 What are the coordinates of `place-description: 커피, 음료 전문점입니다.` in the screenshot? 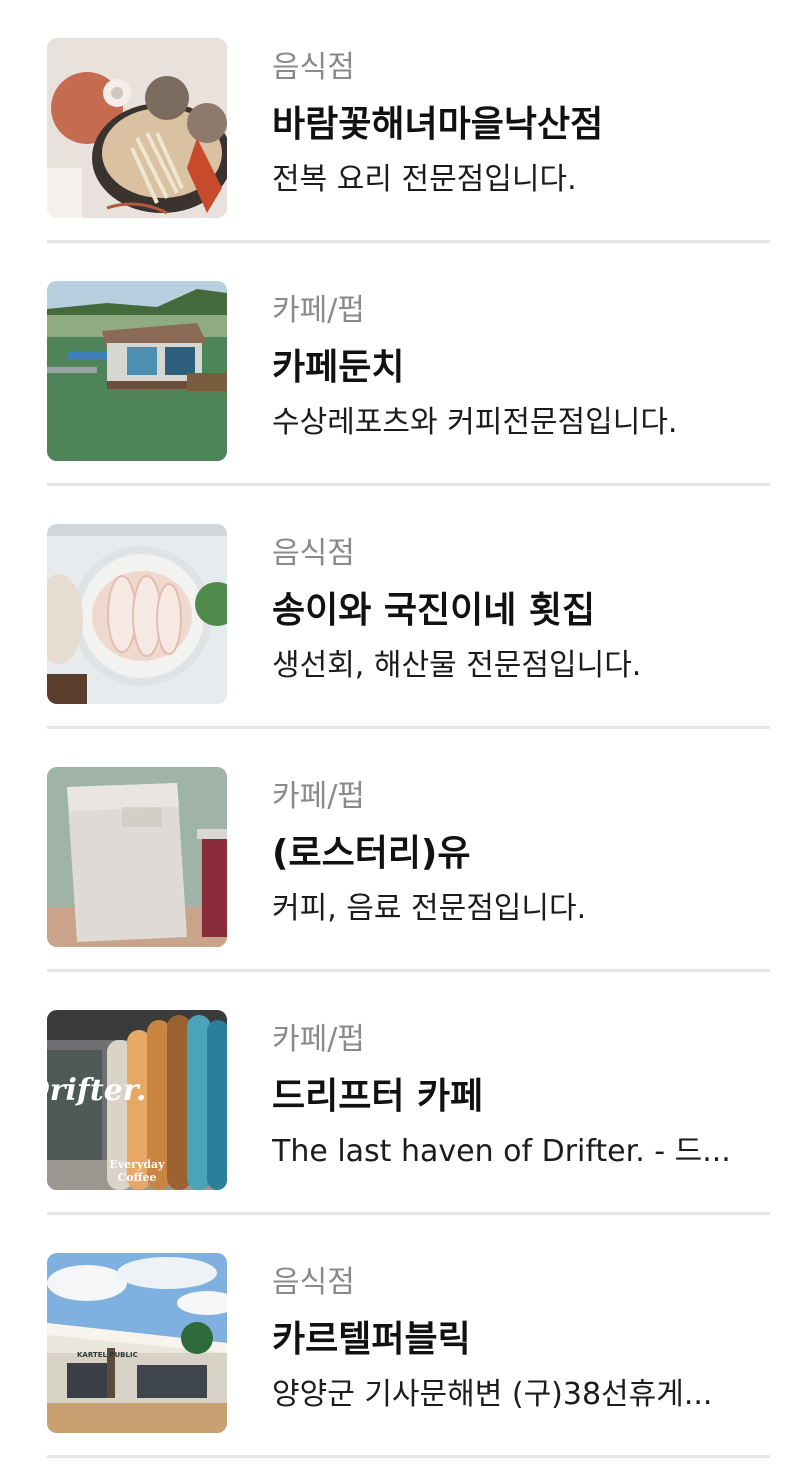 It's located at (429, 908).